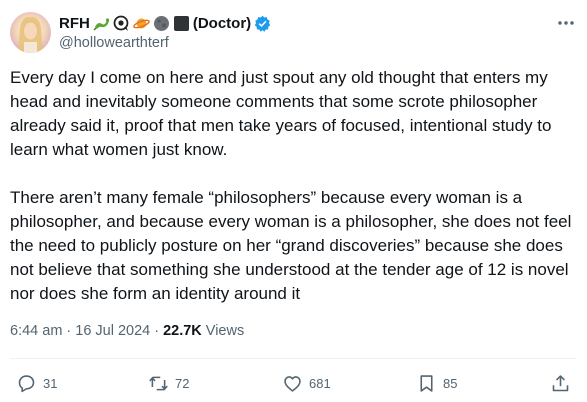 Image resolution: width=587 pixels, height=402 pixels. I want to click on bookmark-count: 85, so click(450, 383).